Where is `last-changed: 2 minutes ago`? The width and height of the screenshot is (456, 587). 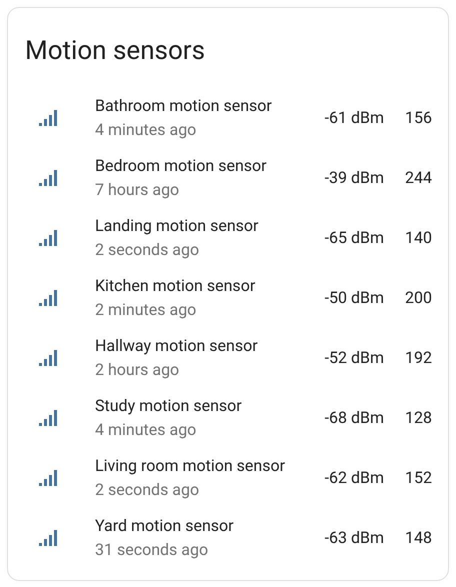
last-changed: 2 minutes ago is located at coordinates (146, 310).